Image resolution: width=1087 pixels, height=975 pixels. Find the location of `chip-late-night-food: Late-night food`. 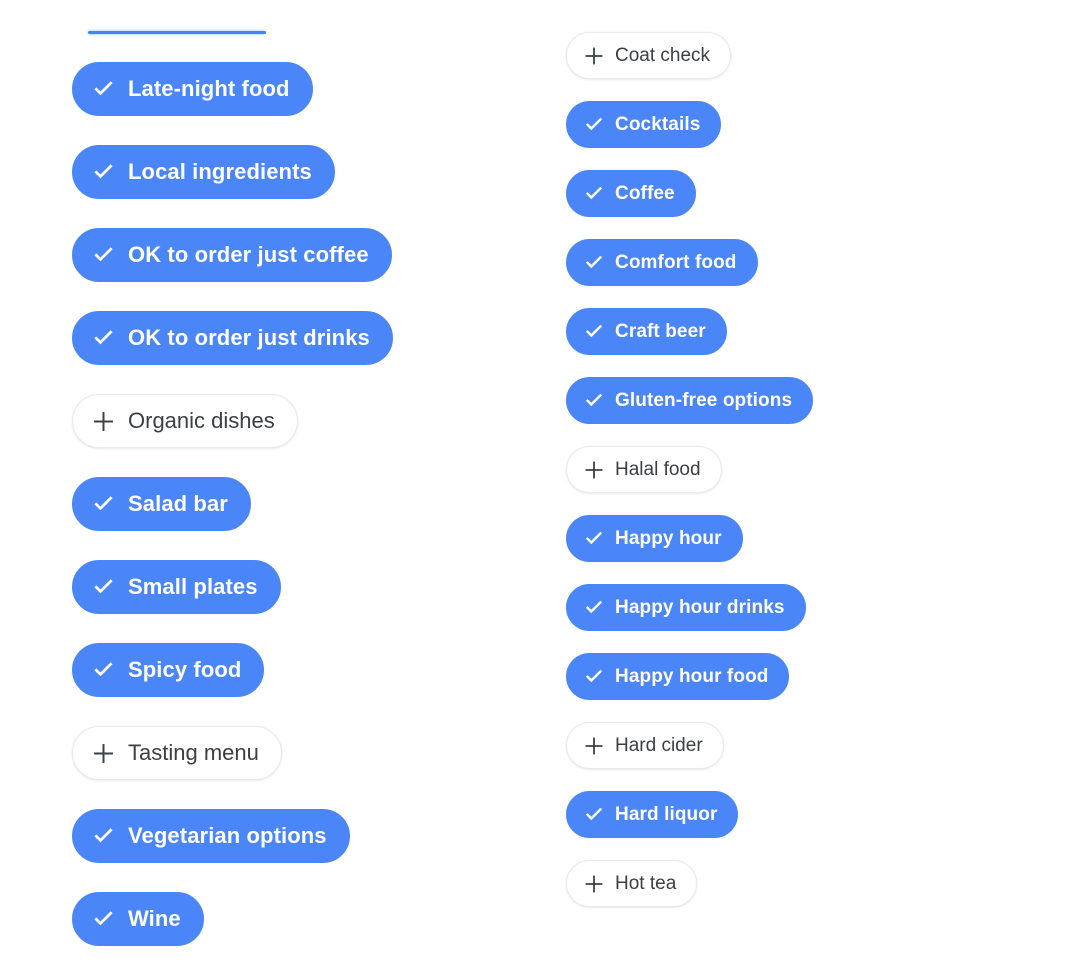

chip-late-night-food: Late-night food is located at coordinates (192, 89).